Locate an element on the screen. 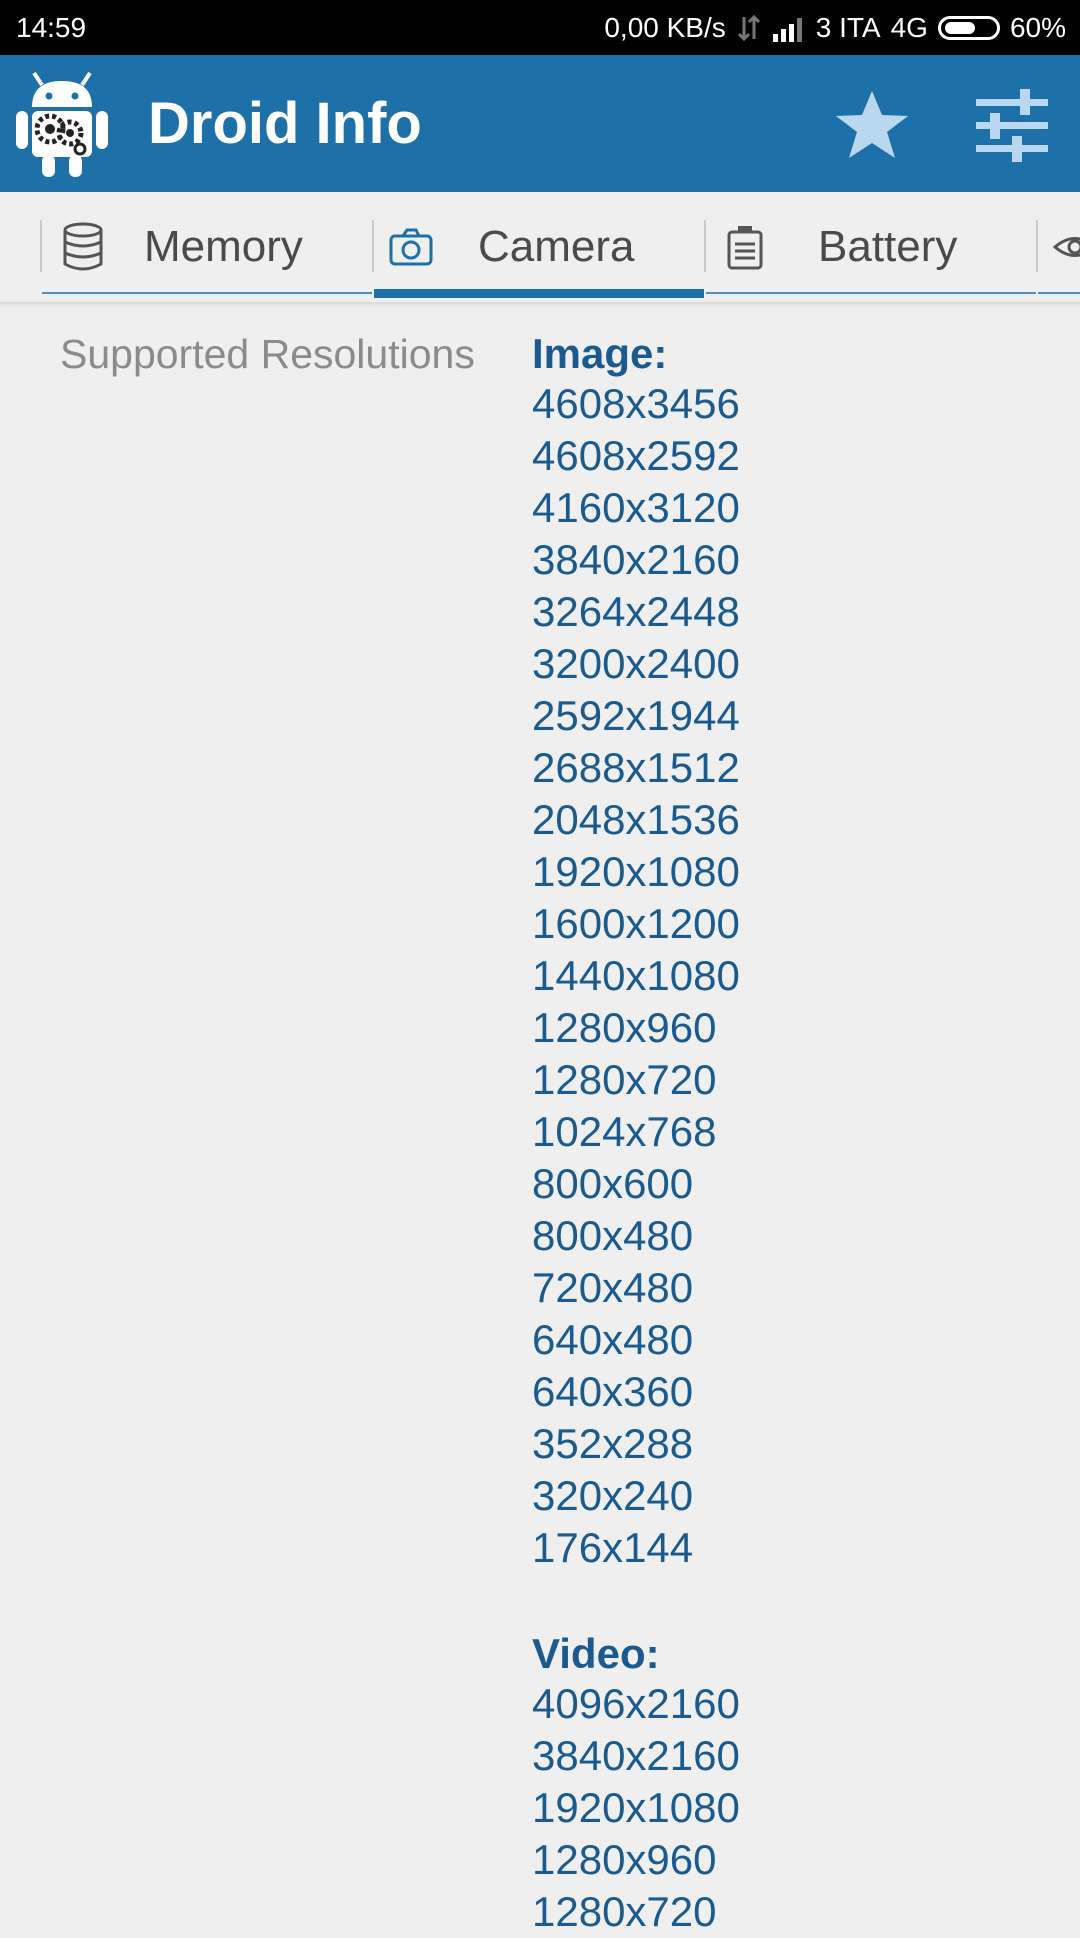  video-resolution-item: 1280x960 is located at coordinates (624, 1859).